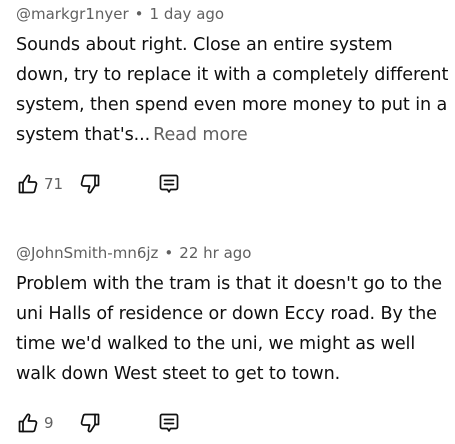 Image resolution: width=455 pixels, height=444 pixels. What do you see at coordinates (87, 253) in the screenshot?
I see `comment-author: @JohnSmith-mn6jz` at bounding box center [87, 253].